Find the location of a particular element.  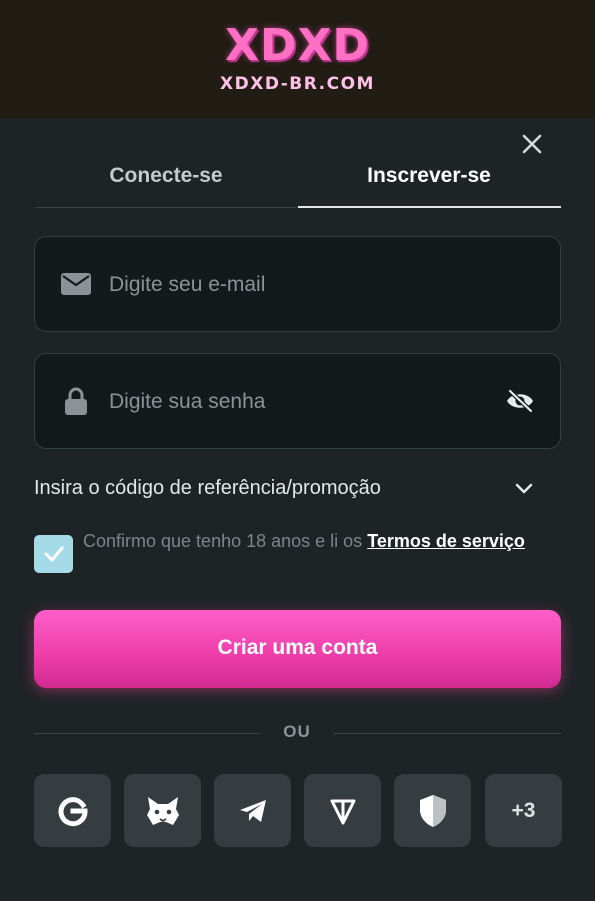

eye-slash-icon is located at coordinates (520, 401).